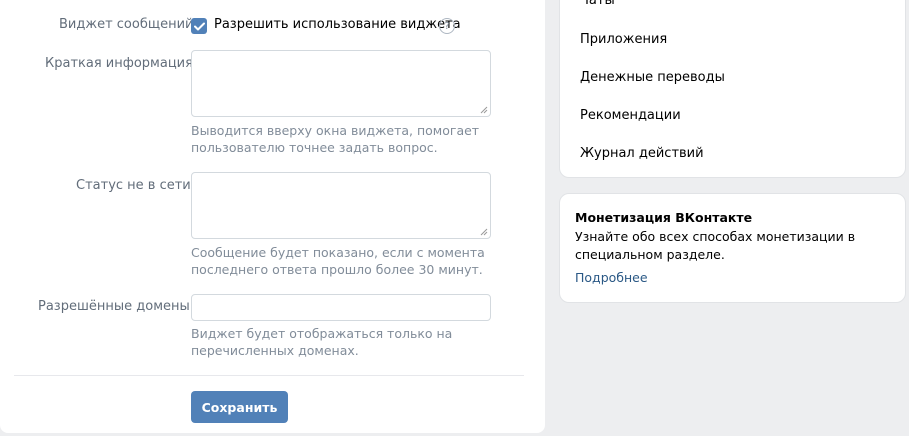 Image resolution: width=909 pixels, height=436 pixels. Describe the element at coordinates (116, 306) in the screenshot. I see `domains-label: Разрешённые домены:` at that location.